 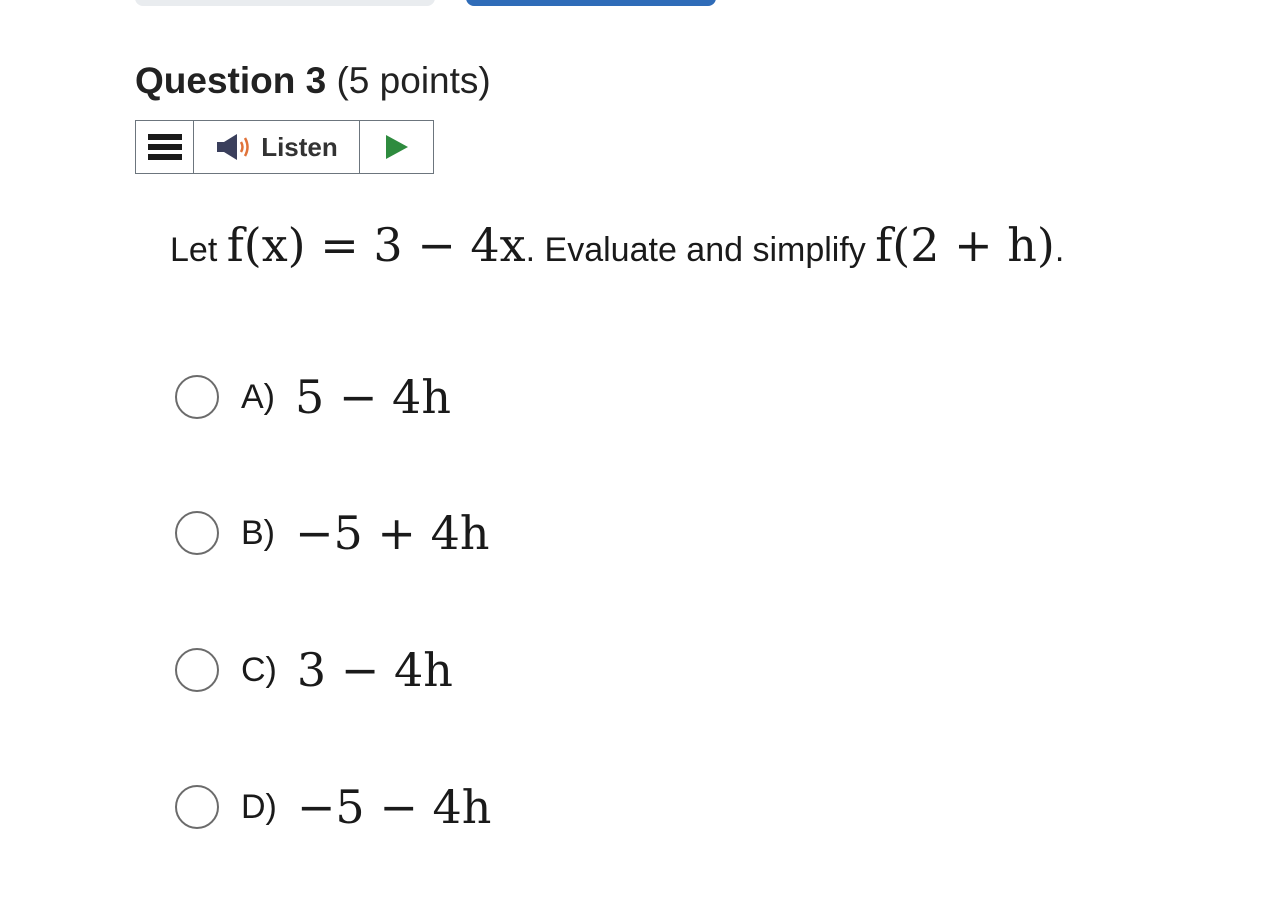 I want to click on function-to-evaluate: f(2 + h), so click(x=965, y=245).